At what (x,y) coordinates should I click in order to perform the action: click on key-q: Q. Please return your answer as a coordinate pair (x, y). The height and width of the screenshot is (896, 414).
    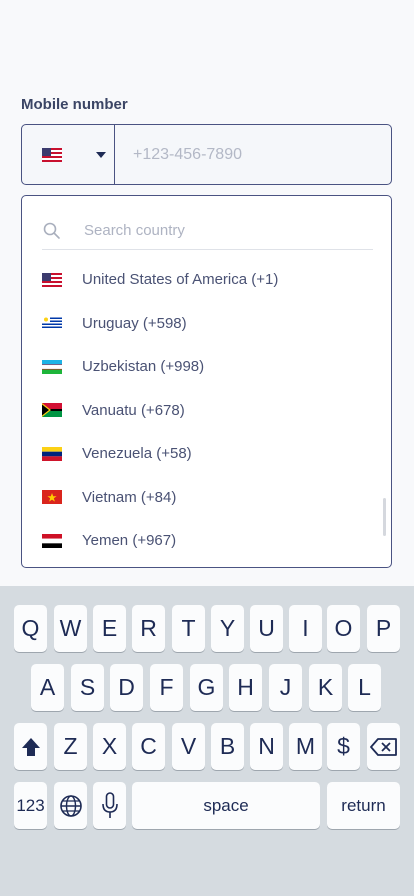
    Looking at the image, I should click on (30, 628).